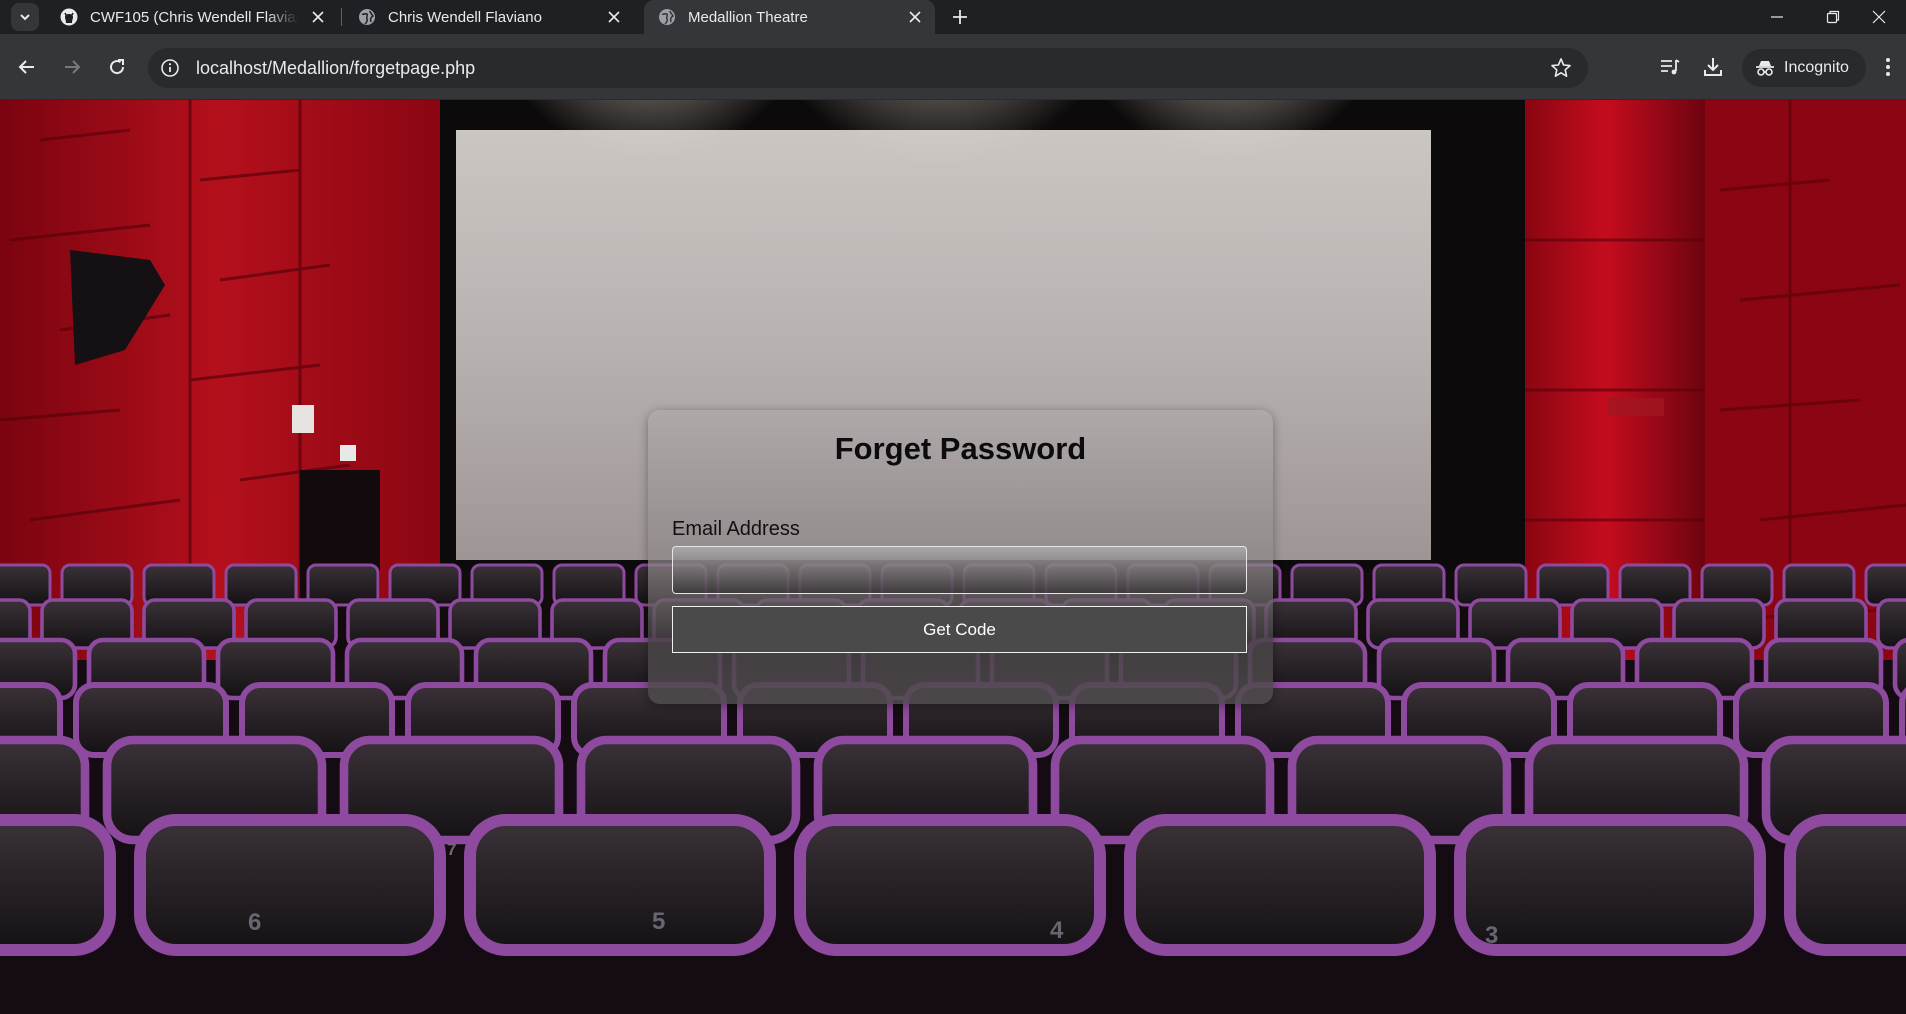  Describe the element at coordinates (960, 448) in the screenshot. I see `page-title: Forget Password` at that location.